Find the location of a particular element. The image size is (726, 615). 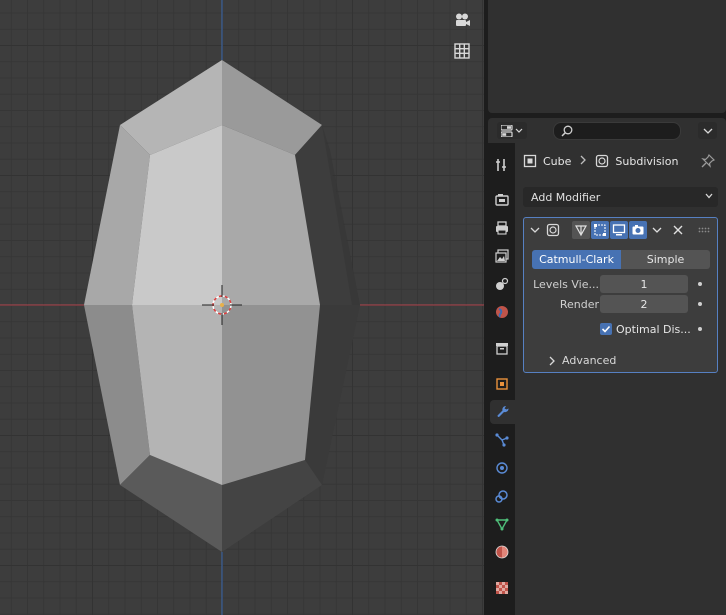

physics-icon is located at coordinates (502, 468).